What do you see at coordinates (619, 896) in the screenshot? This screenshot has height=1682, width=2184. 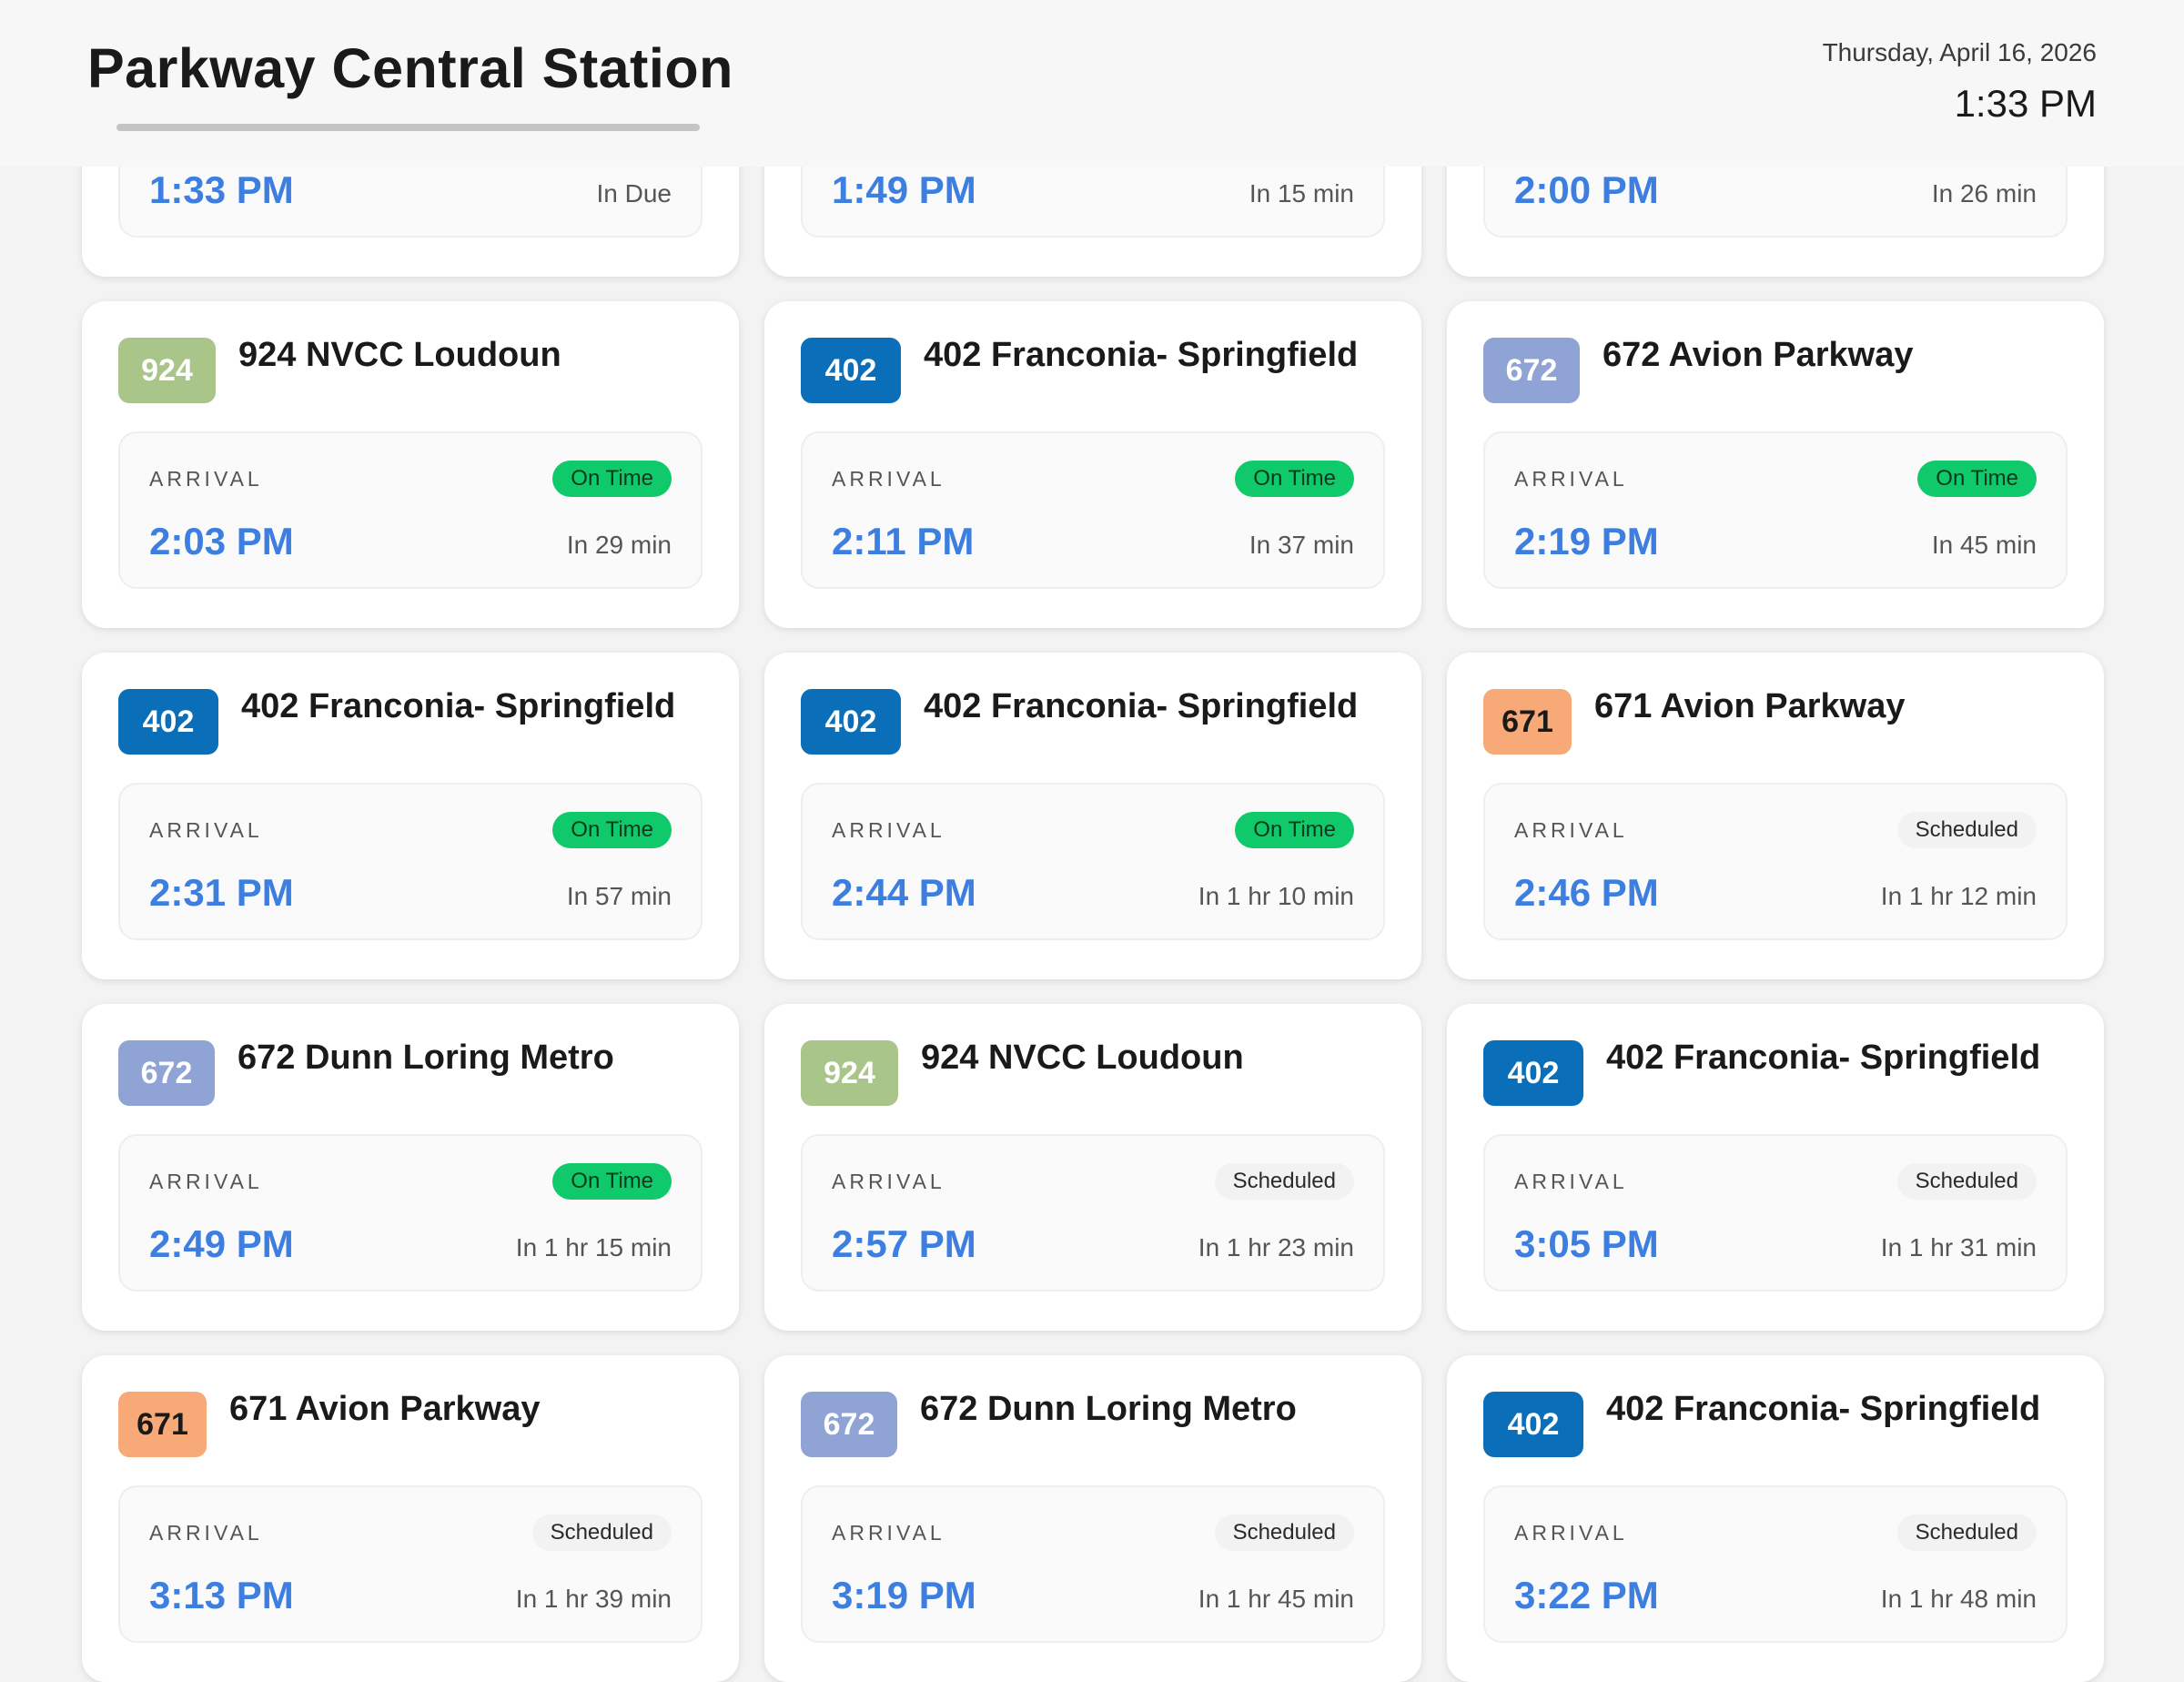 I see `arrival-countdown: In 57 min` at bounding box center [619, 896].